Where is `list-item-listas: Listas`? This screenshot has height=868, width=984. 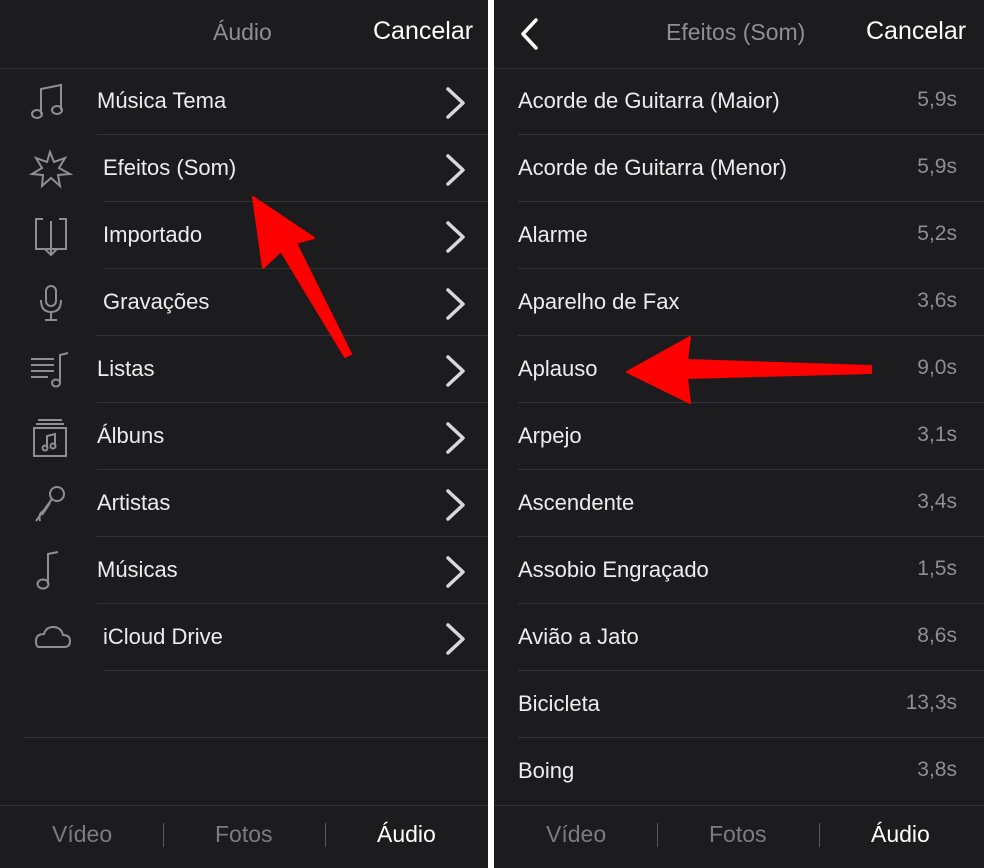
list-item-listas: Listas is located at coordinates (244, 369).